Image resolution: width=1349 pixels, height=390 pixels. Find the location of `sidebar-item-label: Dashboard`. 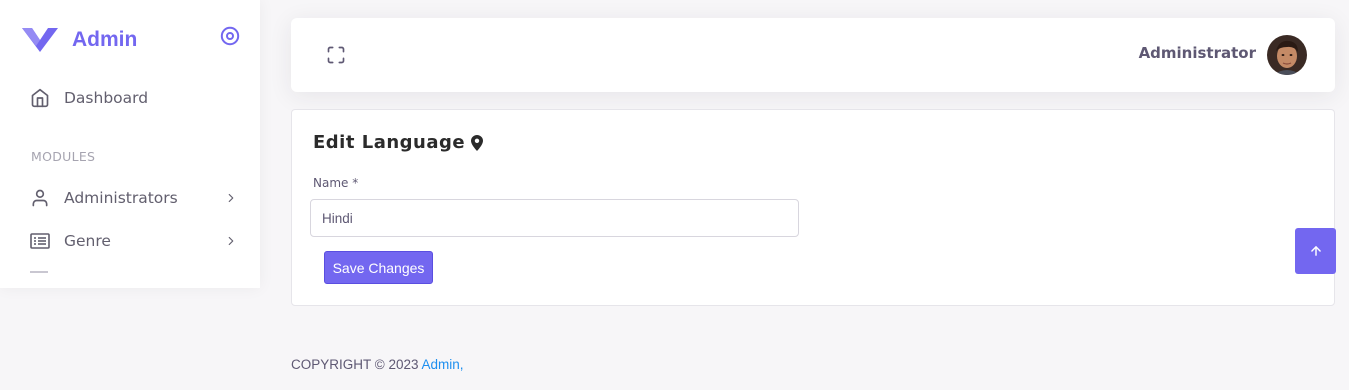

sidebar-item-label: Dashboard is located at coordinates (106, 98).